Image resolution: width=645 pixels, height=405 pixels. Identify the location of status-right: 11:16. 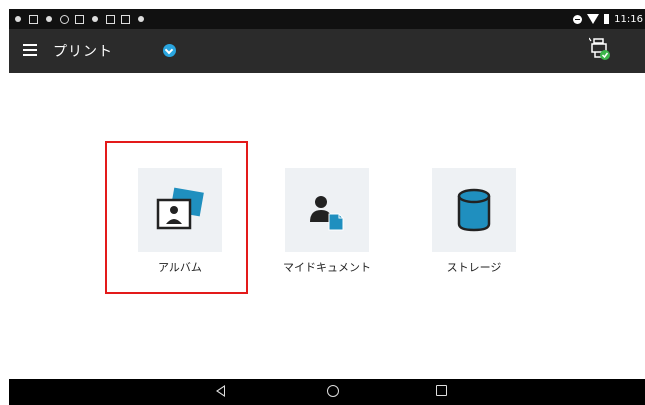
(608, 19).